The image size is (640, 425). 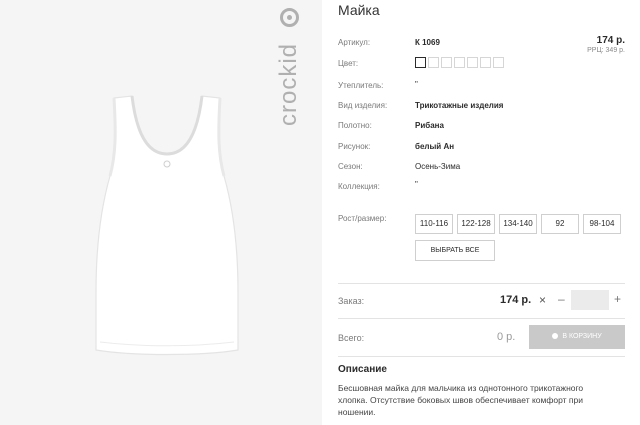 What do you see at coordinates (560, 224) in the screenshot?
I see `size-option-button: 92` at bounding box center [560, 224].